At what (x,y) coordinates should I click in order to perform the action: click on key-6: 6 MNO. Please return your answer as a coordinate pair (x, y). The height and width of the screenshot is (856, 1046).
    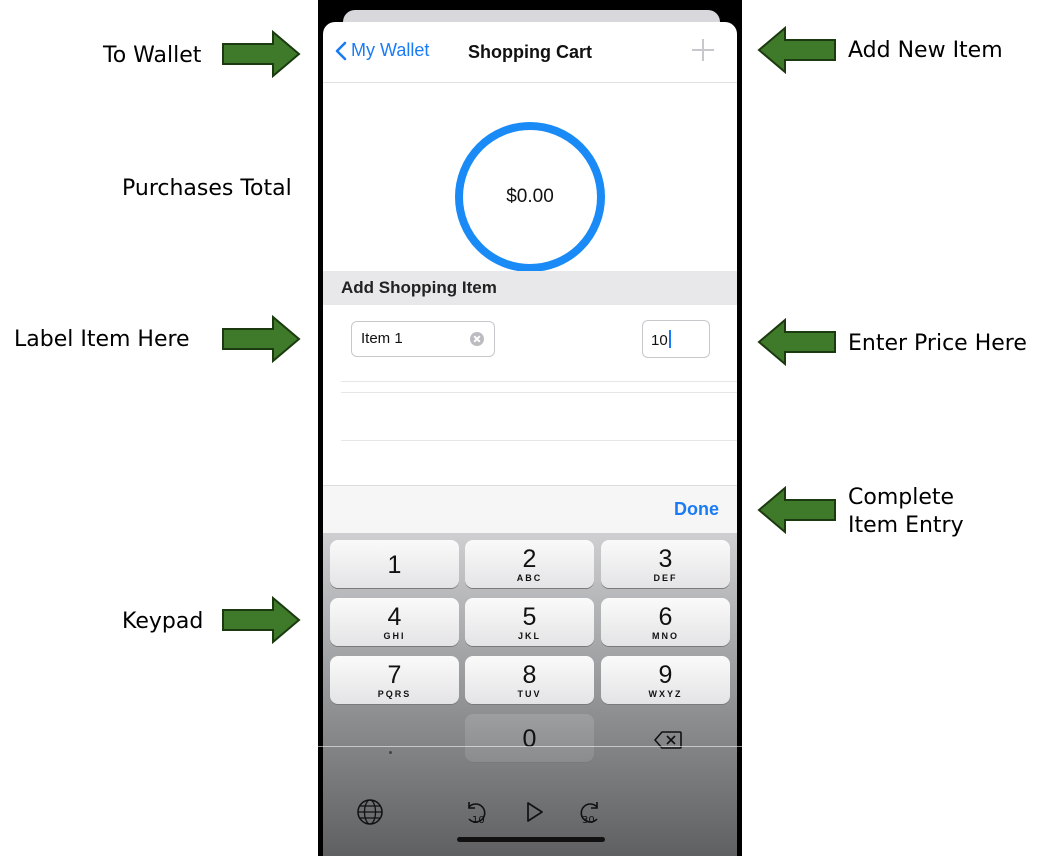
    Looking at the image, I should click on (665, 622).